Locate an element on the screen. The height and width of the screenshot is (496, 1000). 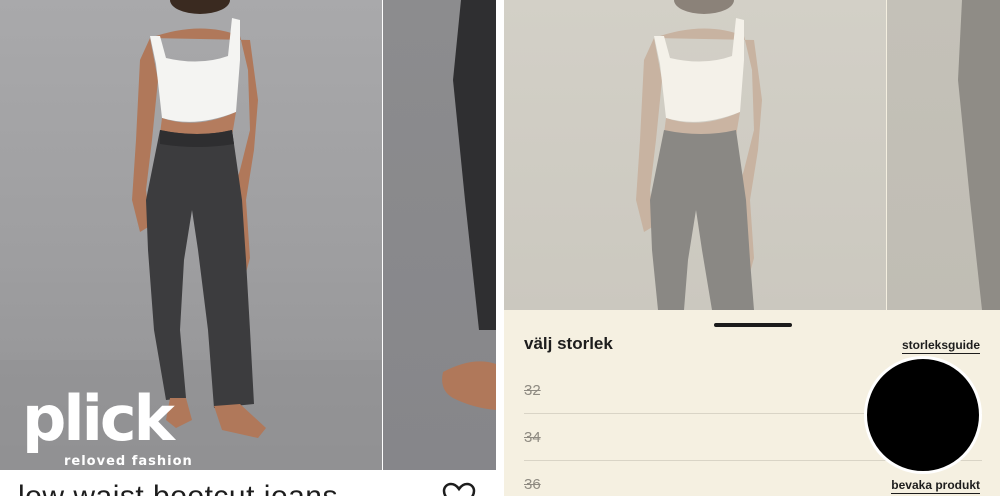
watch-product-link: bevaka produkt is located at coordinates (935, 486).